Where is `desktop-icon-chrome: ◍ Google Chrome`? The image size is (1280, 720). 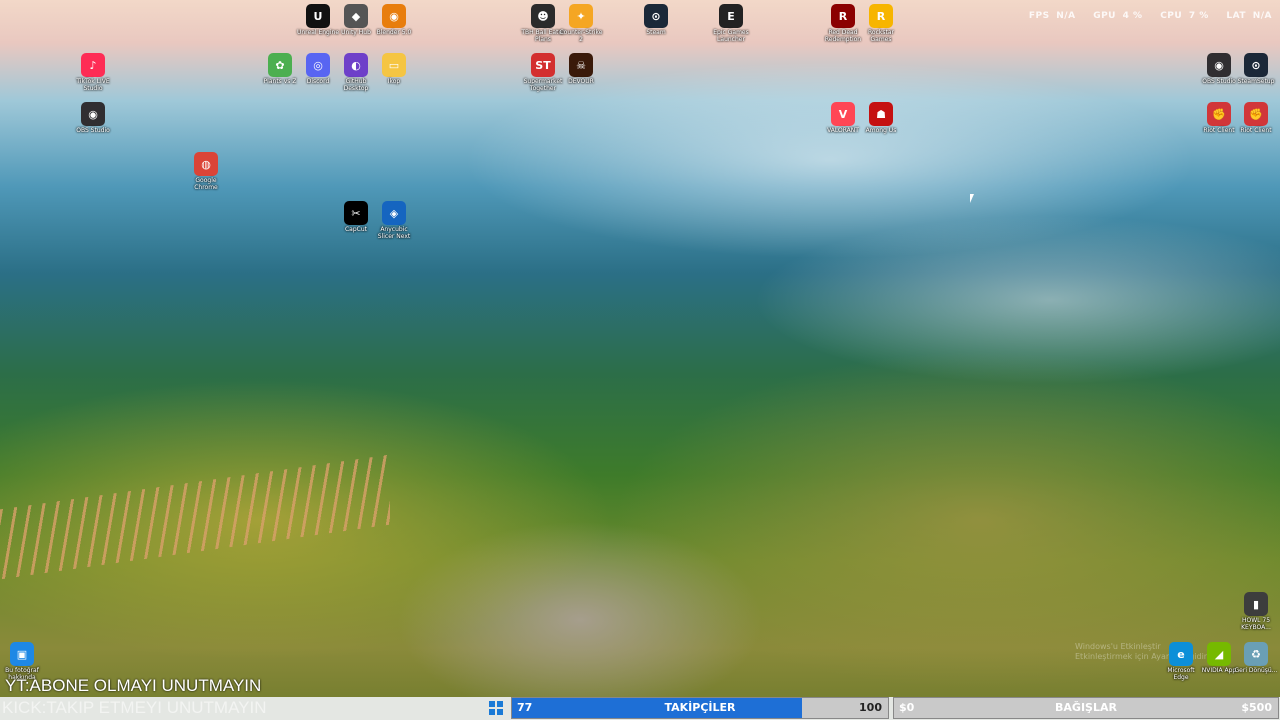 desktop-icon-chrome: ◍ Google Chrome is located at coordinates (206, 171).